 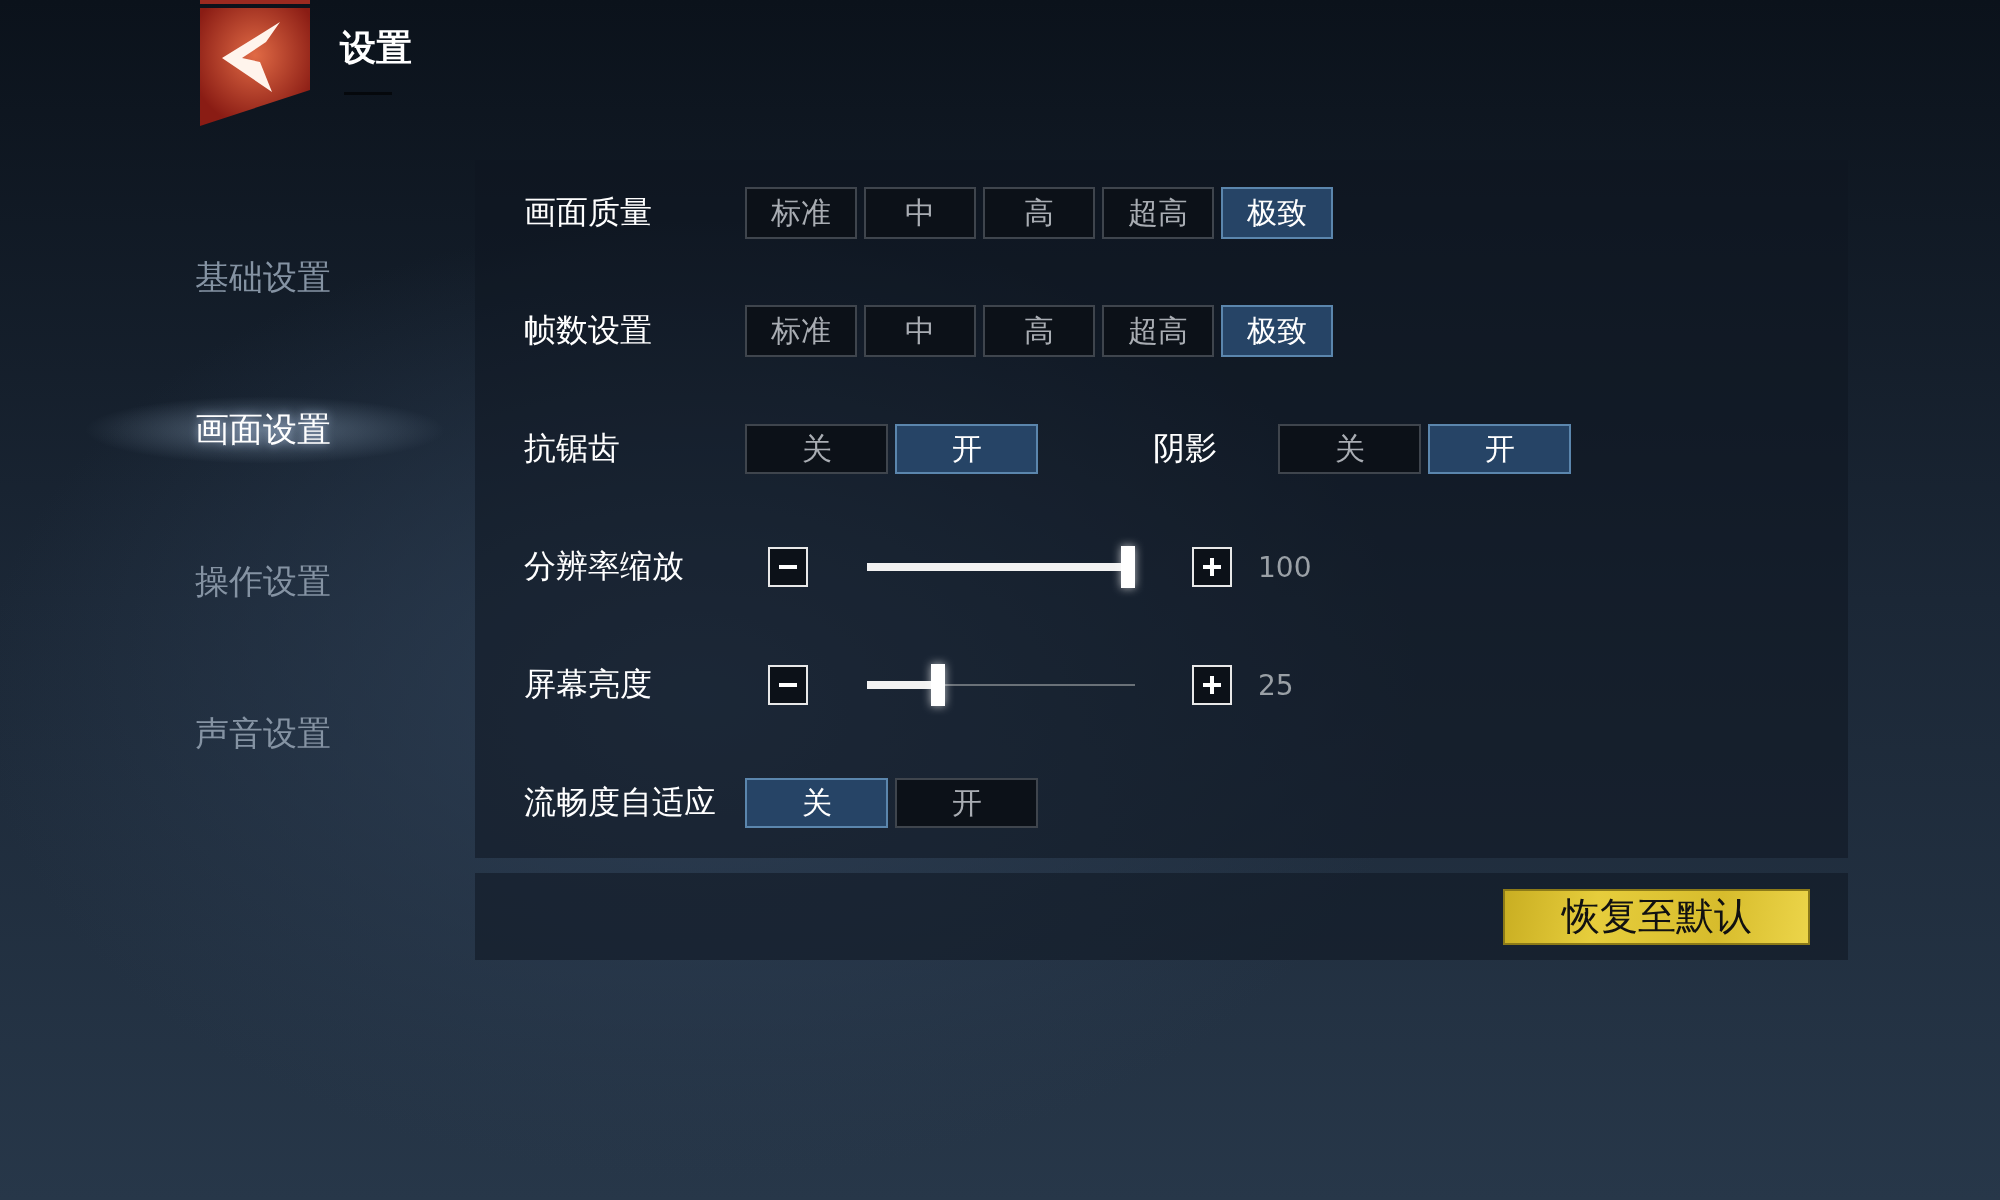 What do you see at coordinates (572, 448) in the screenshot?
I see `setting-label: 抗锯齿` at bounding box center [572, 448].